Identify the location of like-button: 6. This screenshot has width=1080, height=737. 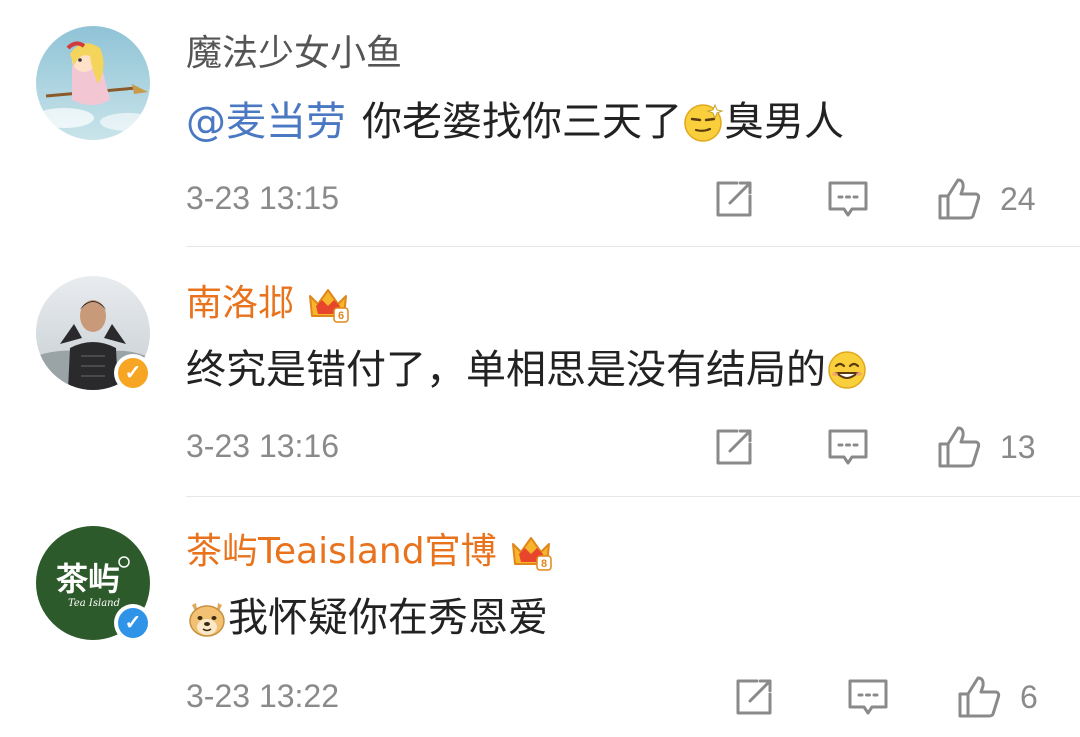
(997, 697).